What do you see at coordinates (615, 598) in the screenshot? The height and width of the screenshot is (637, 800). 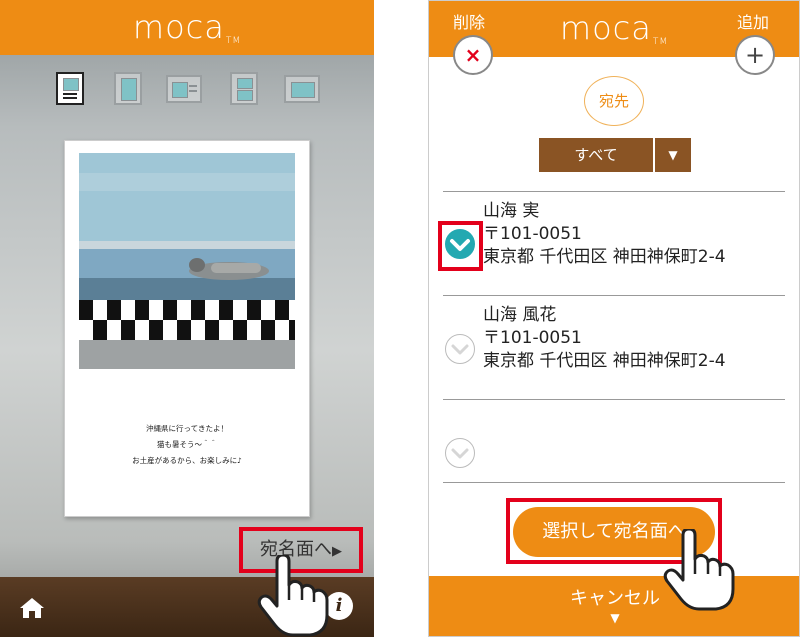 I see `cancel-label: キャンセル` at bounding box center [615, 598].